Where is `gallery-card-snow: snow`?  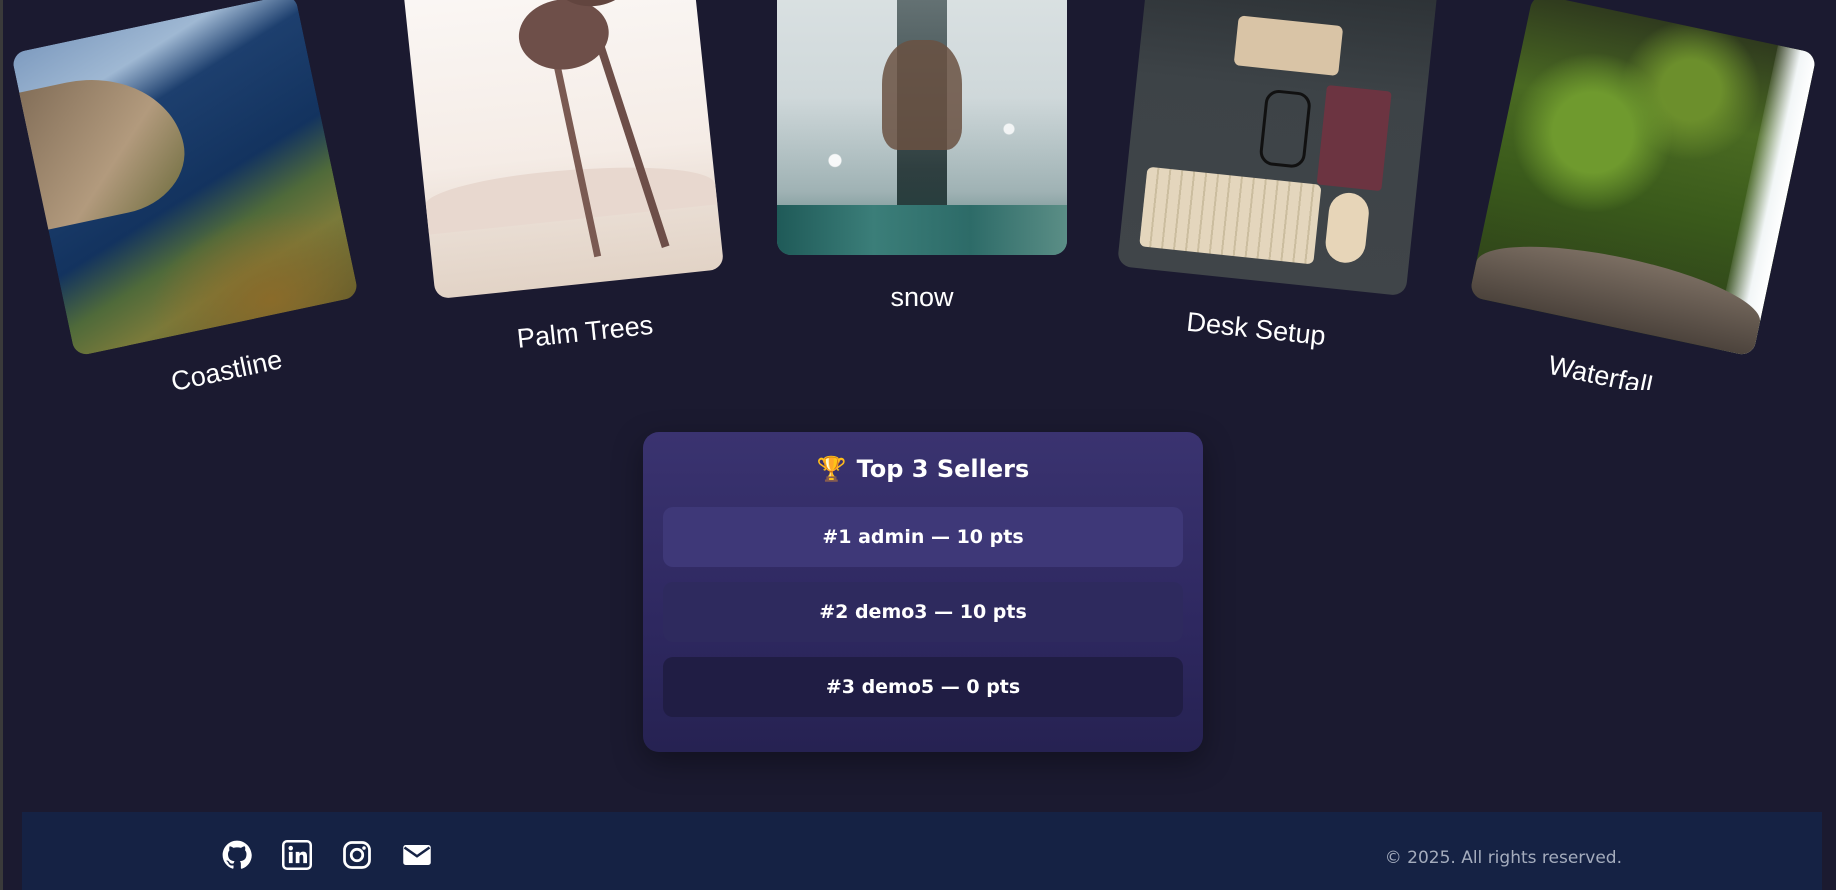 gallery-card-snow: snow is located at coordinates (922, 156).